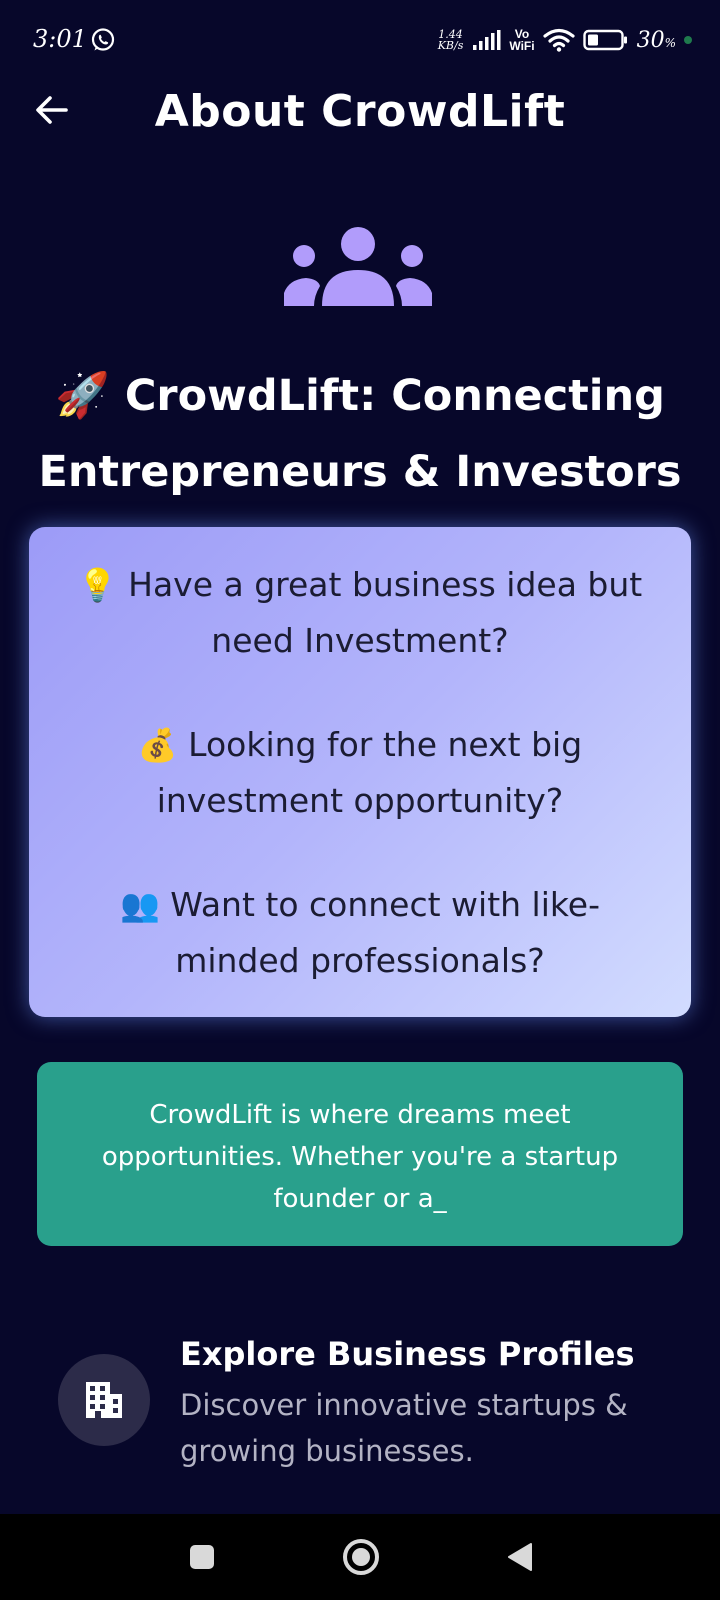  I want to click on system-nav-bar, so click(360, 1557).